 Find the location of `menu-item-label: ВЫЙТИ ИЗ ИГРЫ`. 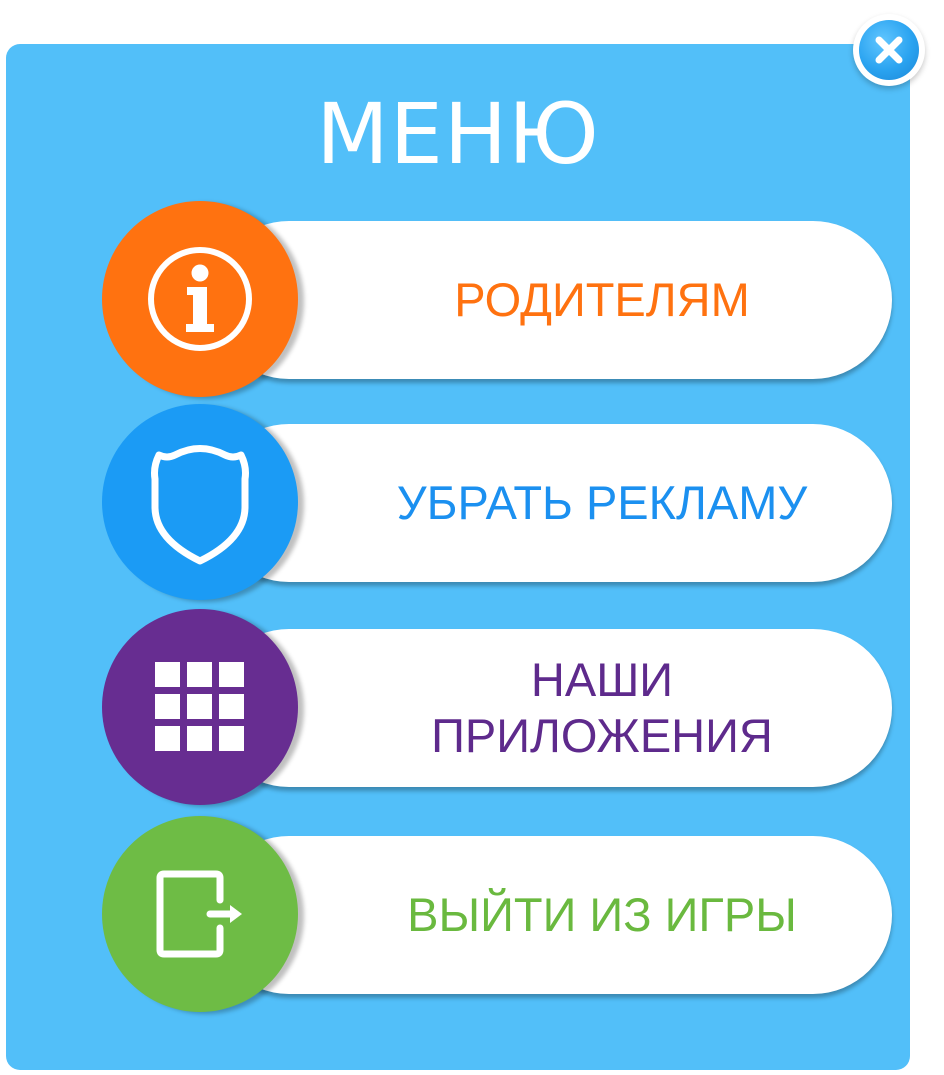

menu-item-label: ВЫЙТИ ИЗ ИГРЫ is located at coordinates (602, 914).